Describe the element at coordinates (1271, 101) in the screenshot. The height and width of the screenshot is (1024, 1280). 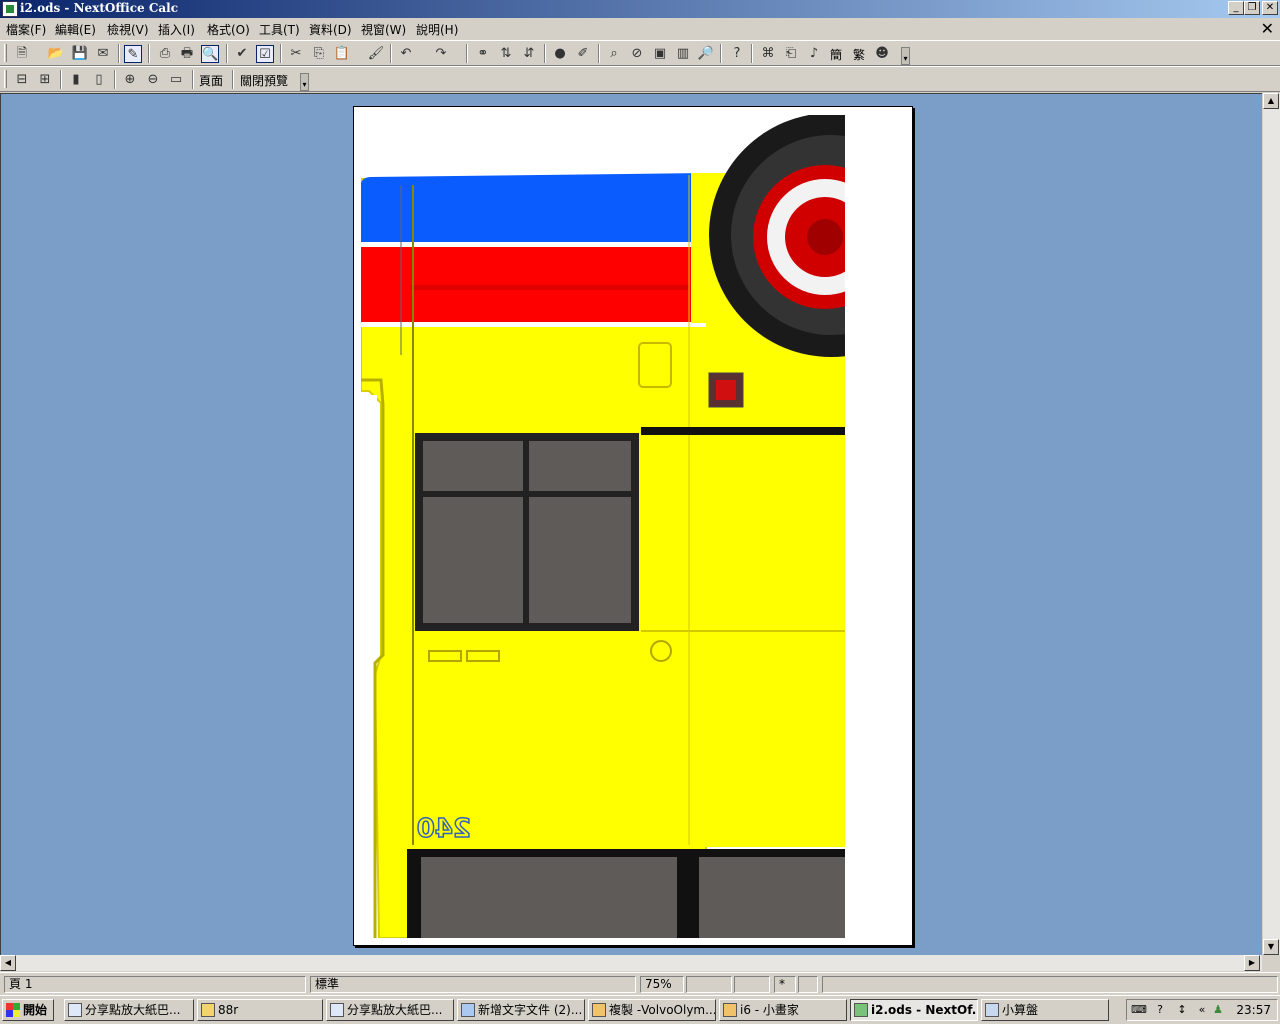
I see `scroll-up-icon: ▲` at that location.